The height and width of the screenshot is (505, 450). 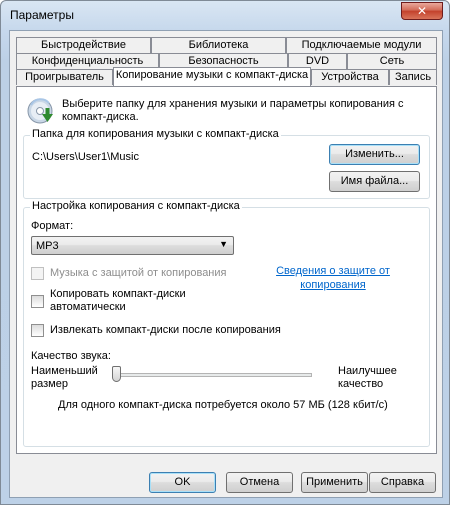 I want to click on tab-label: Подключаемые модули, so click(x=361, y=45).